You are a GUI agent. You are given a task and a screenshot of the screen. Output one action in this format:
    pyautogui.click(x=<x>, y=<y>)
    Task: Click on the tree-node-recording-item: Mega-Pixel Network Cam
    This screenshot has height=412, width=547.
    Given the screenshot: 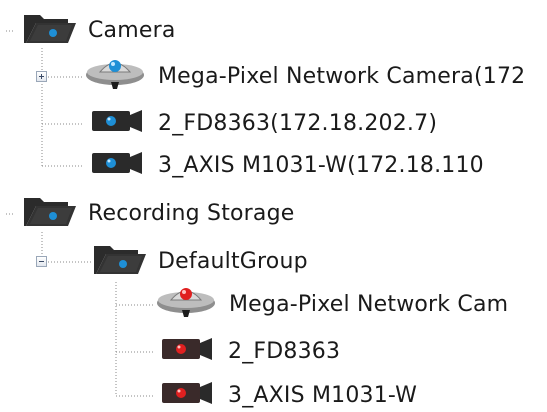 What is the action you would take?
    pyautogui.click(x=331, y=305)
    